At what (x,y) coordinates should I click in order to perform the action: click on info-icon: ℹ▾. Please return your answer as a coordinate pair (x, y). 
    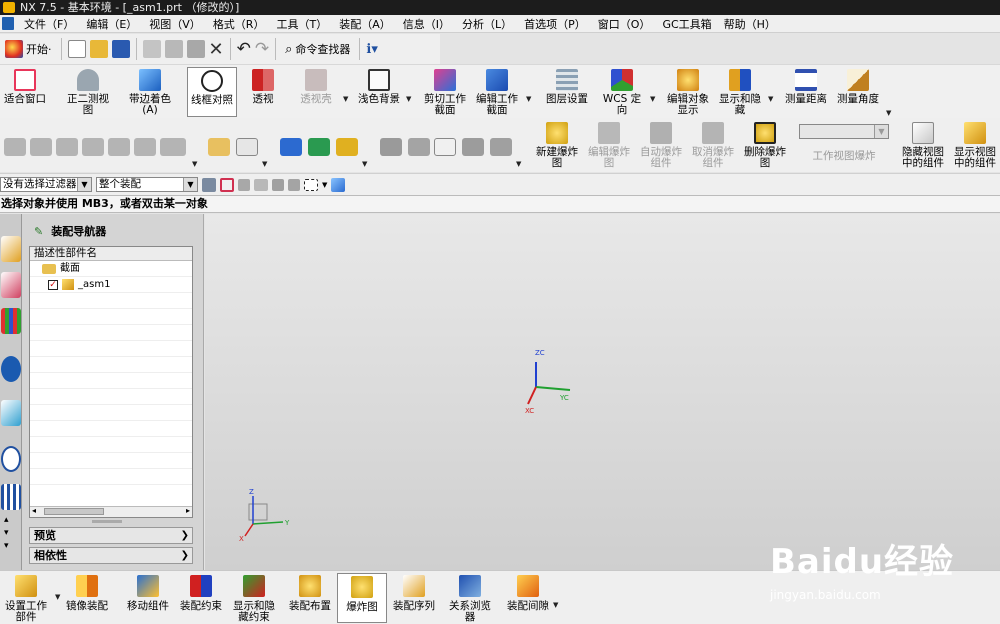
    Looking at the image, I should click on (371, 49).